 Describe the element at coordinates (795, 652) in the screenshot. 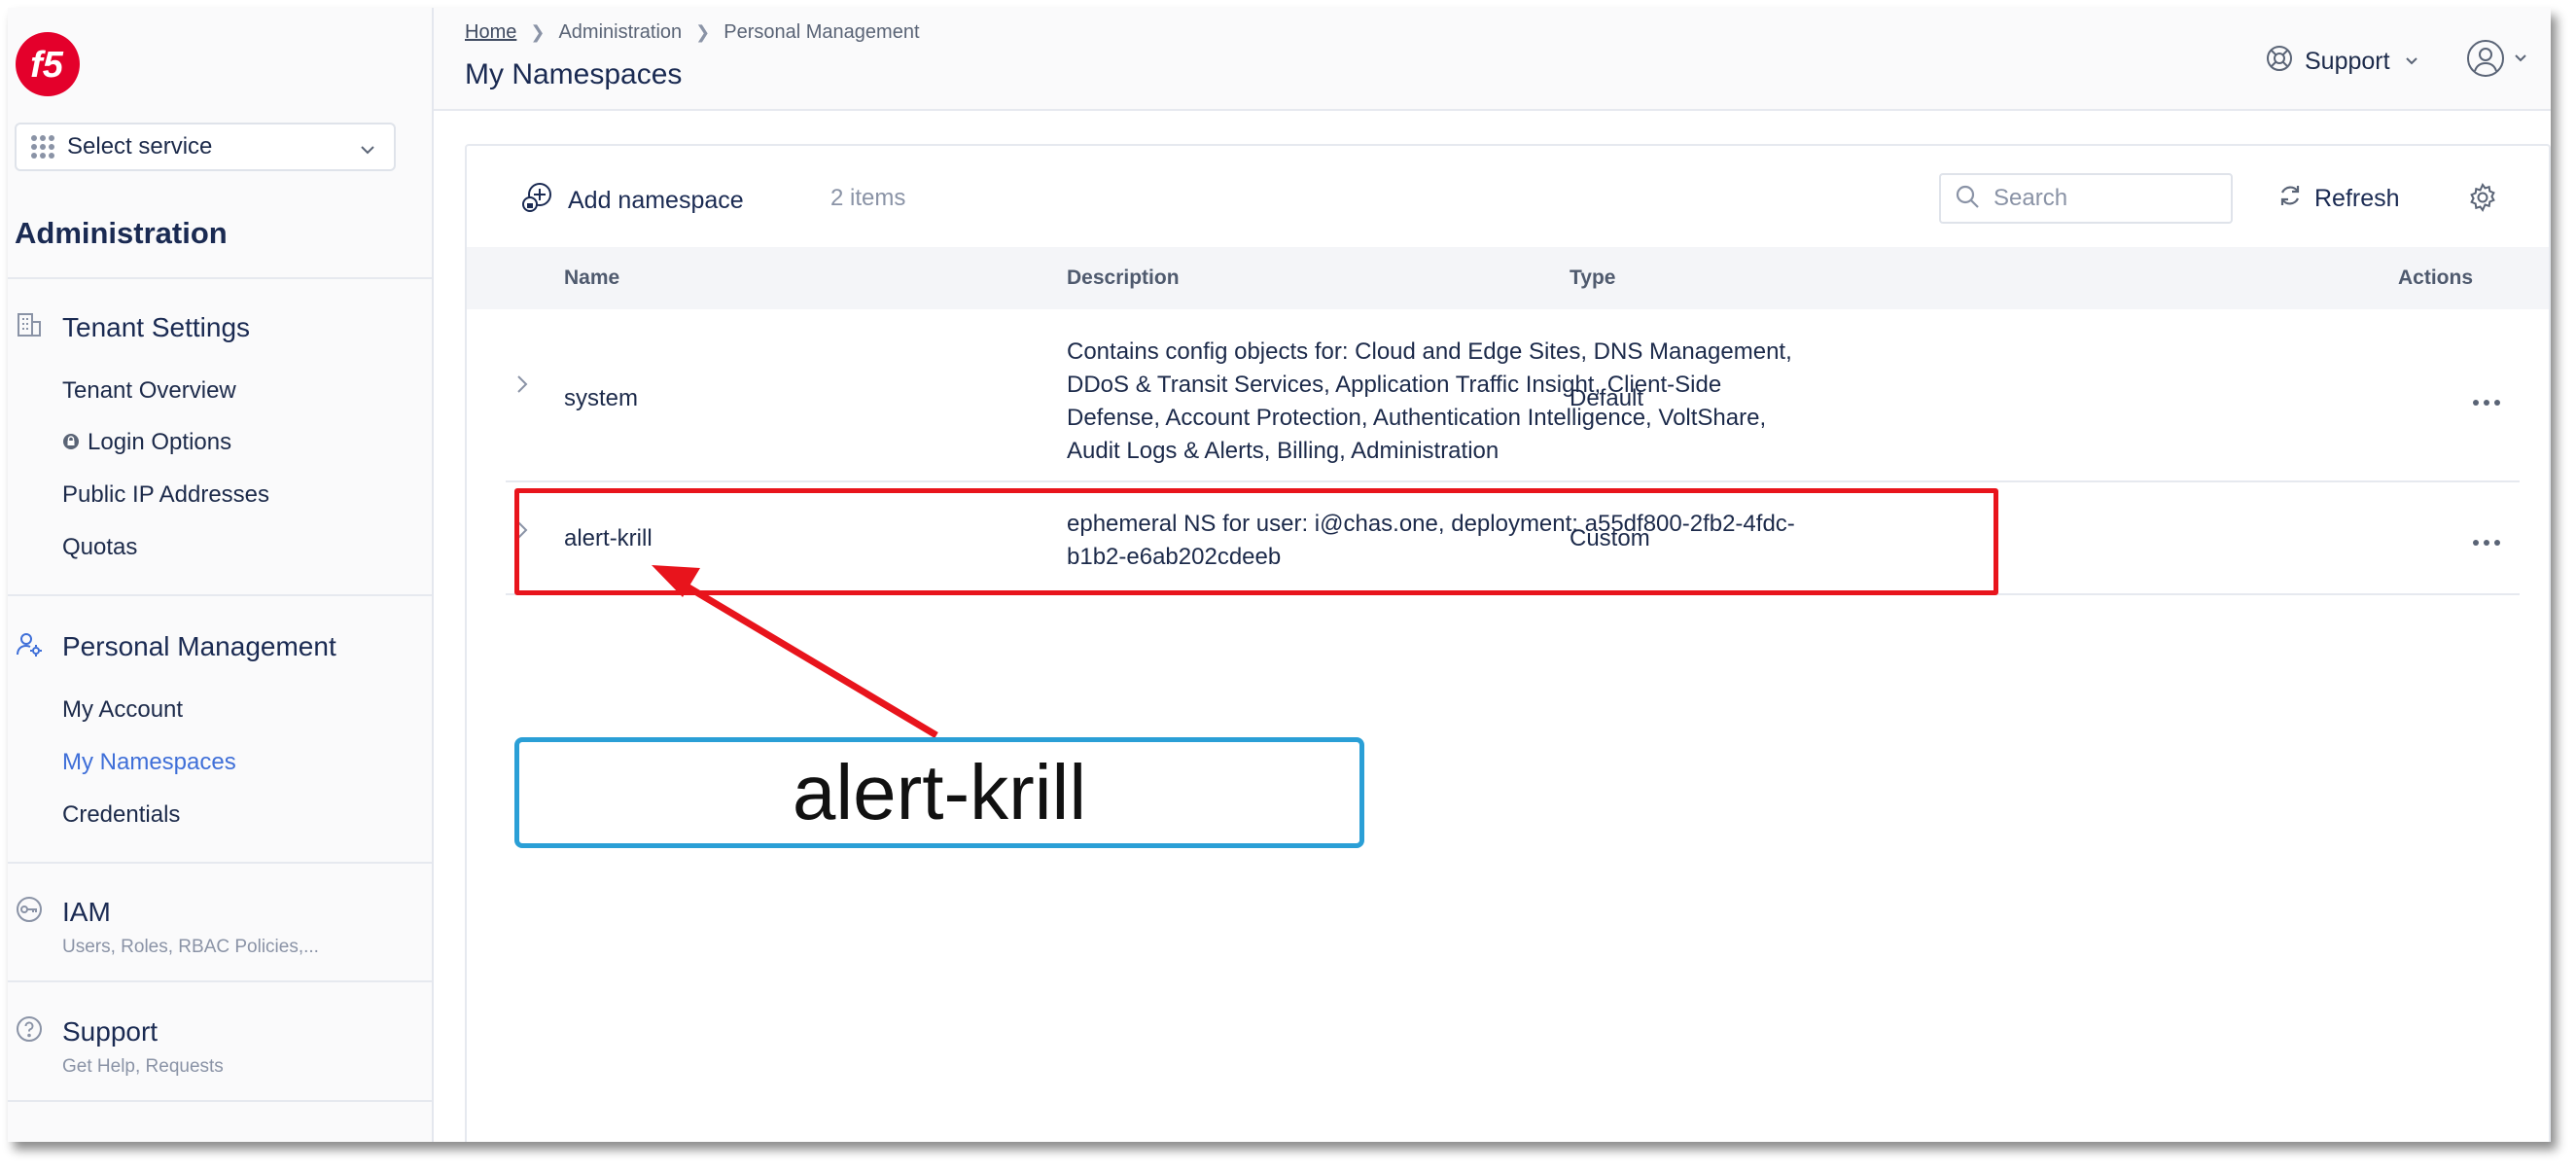

I see `annotation-arrow` at that location.